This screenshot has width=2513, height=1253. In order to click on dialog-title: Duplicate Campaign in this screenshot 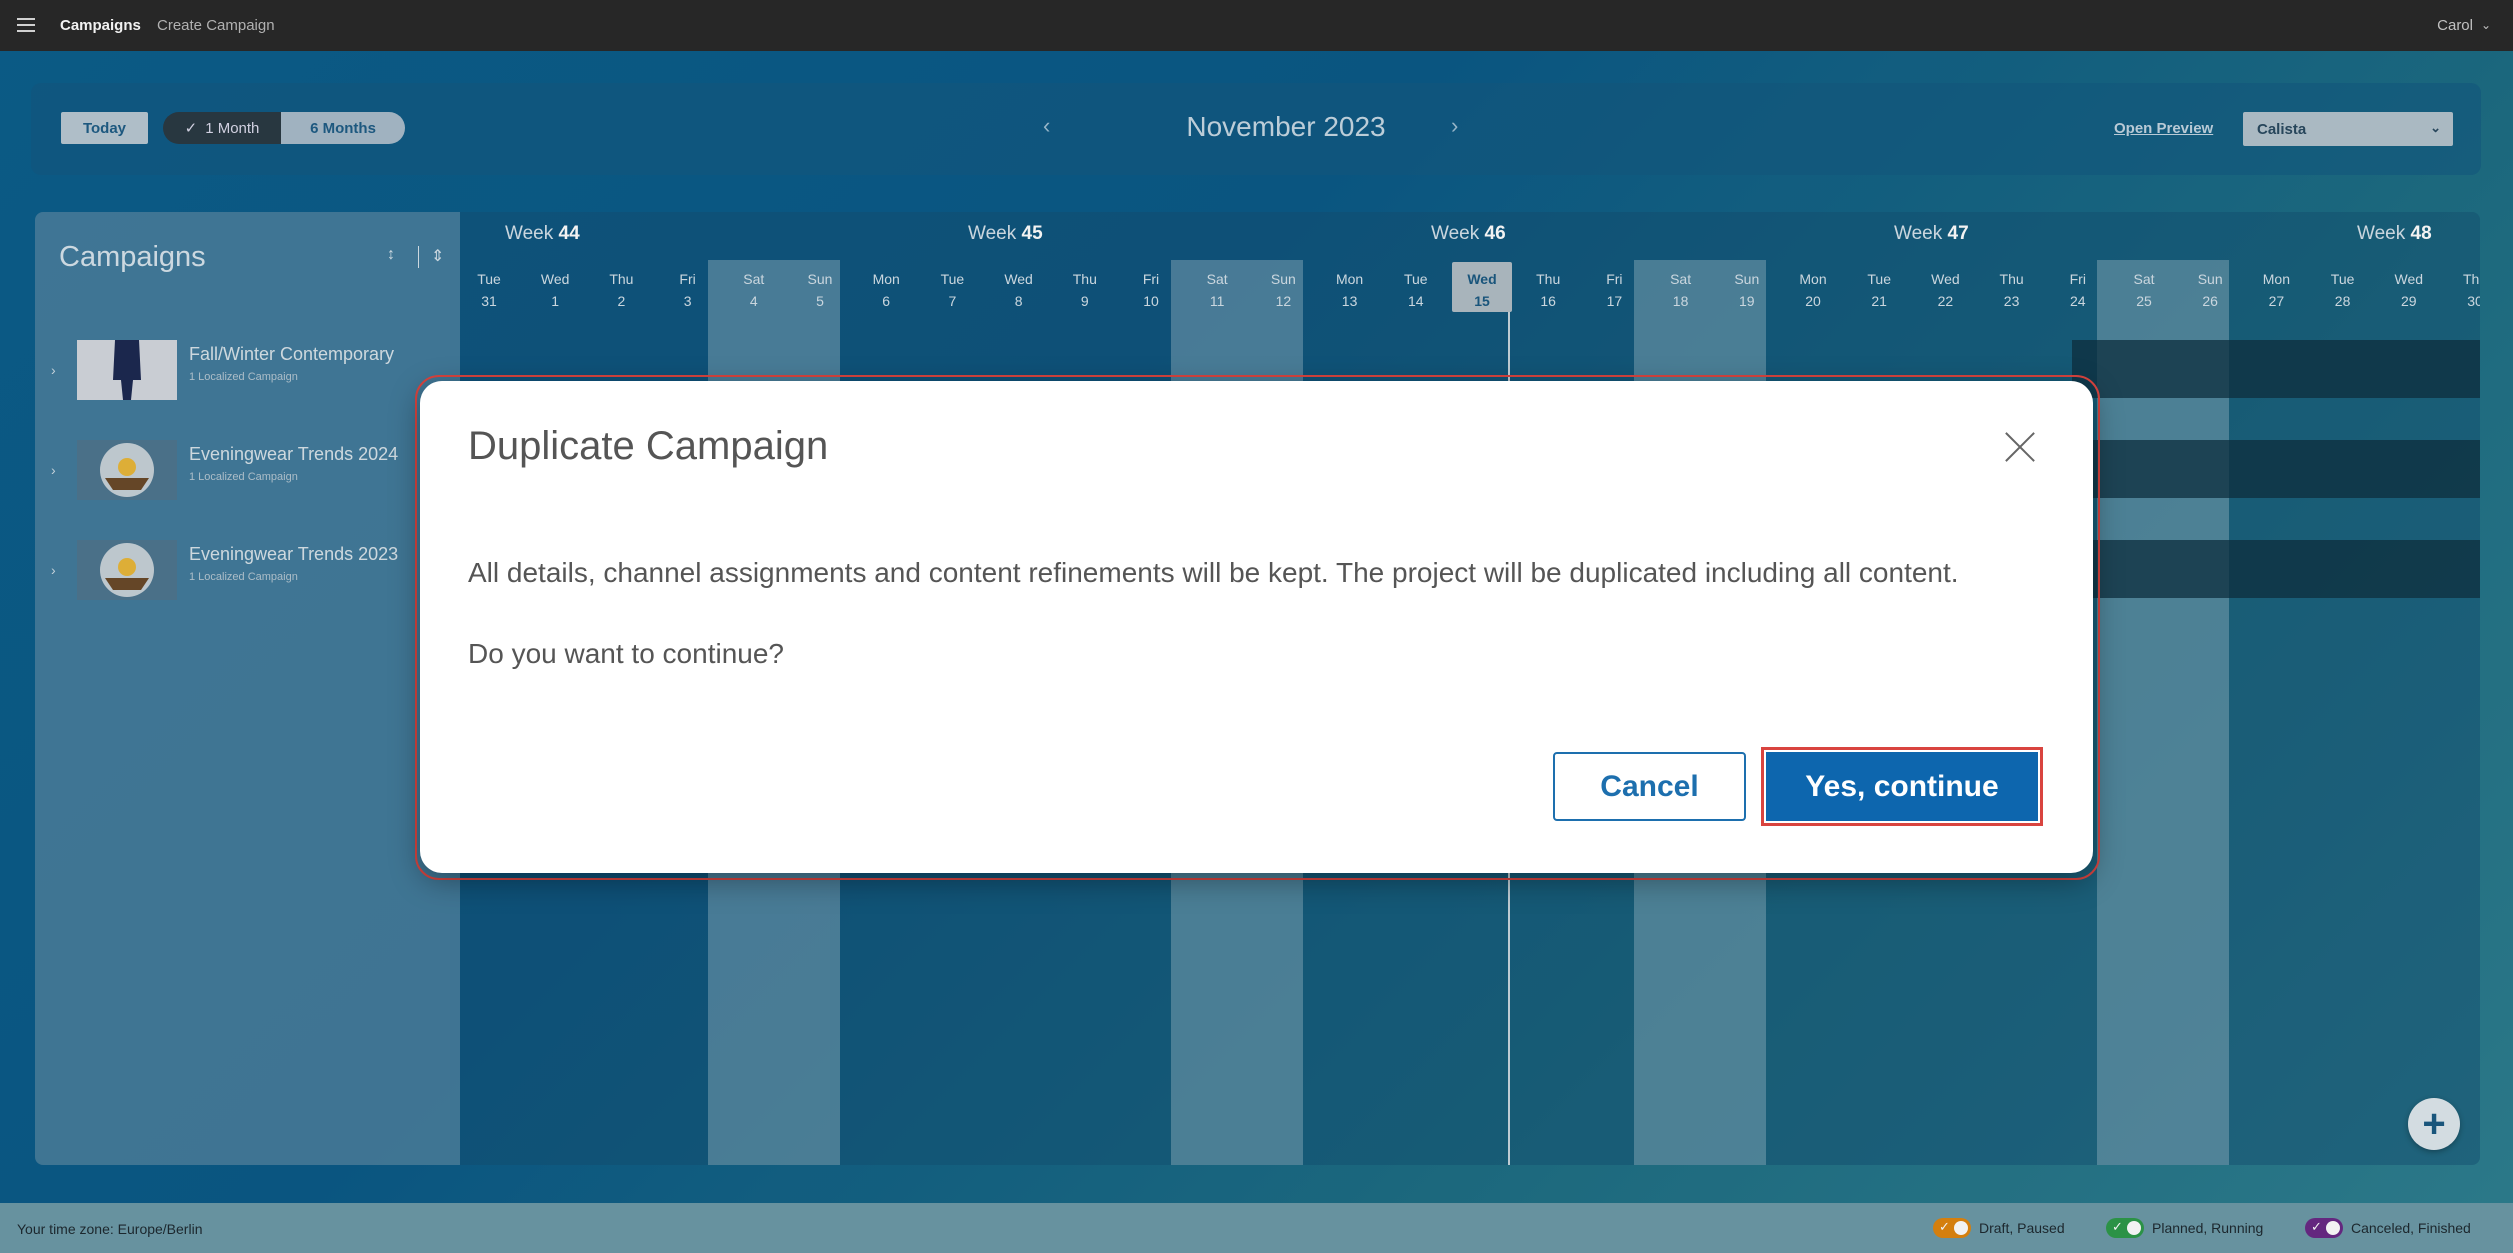, I will do `click(648, 446)`.